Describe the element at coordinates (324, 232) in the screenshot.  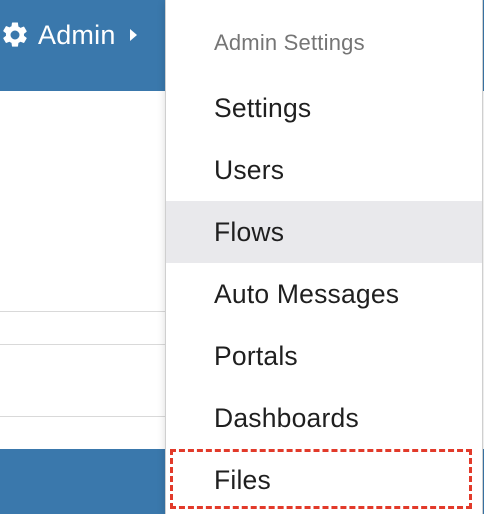
I see `menu-item-flows: Flows` at that location.